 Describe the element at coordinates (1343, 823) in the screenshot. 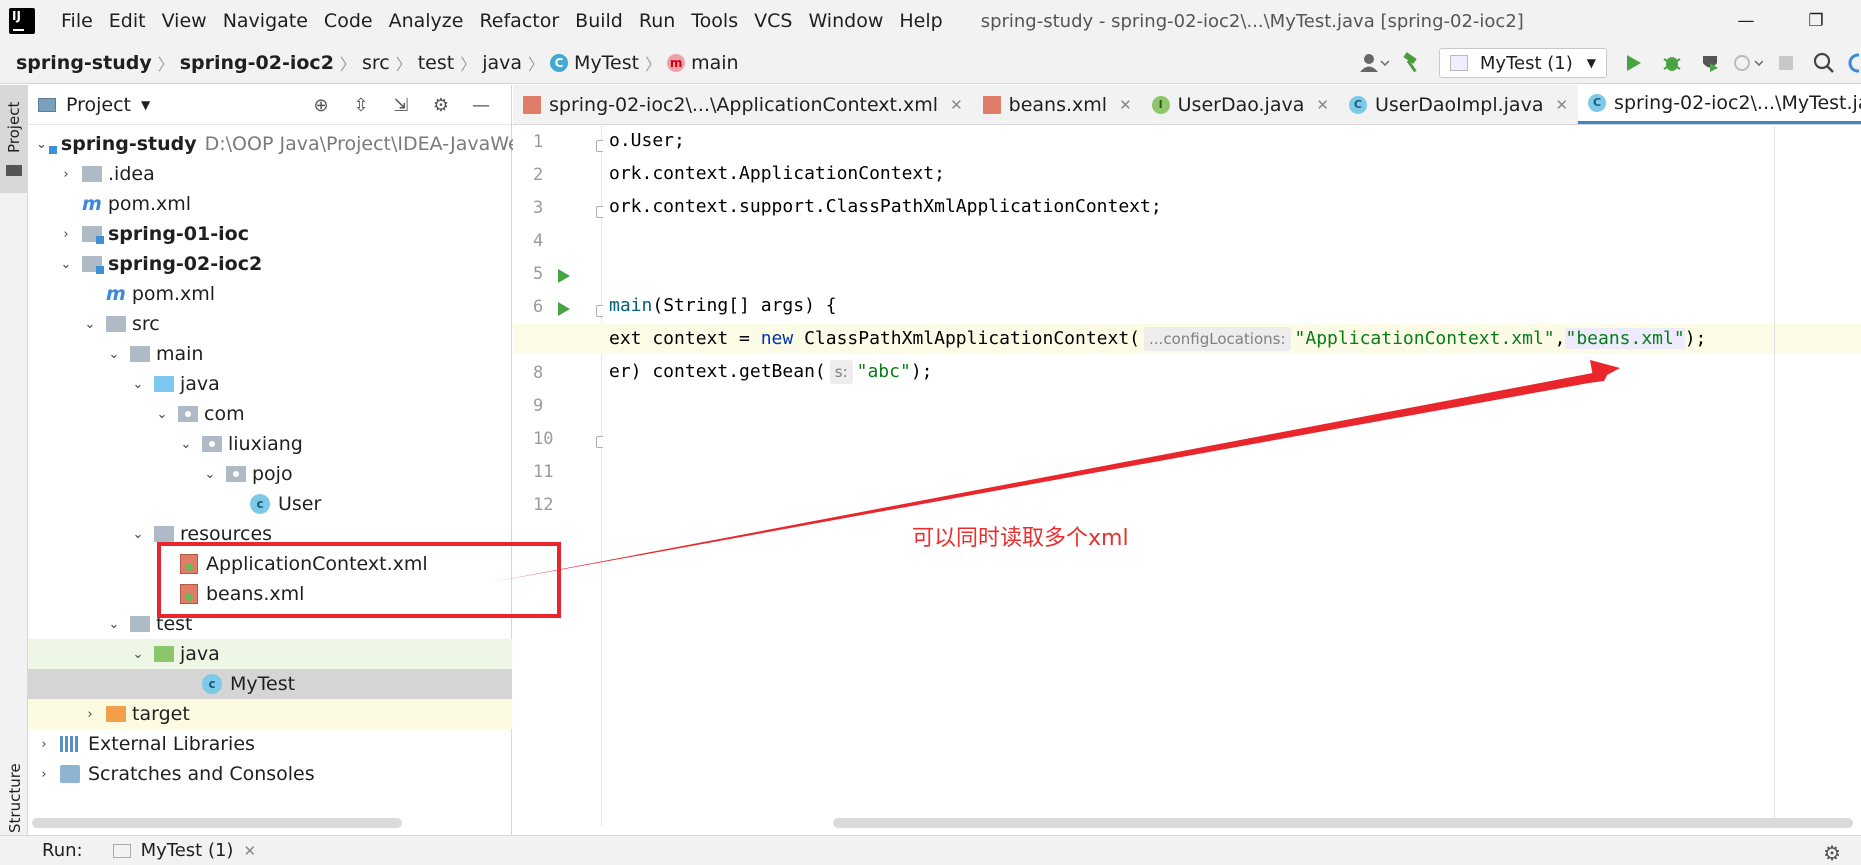

I see `editor-horizontal-scrollbar` at that location.